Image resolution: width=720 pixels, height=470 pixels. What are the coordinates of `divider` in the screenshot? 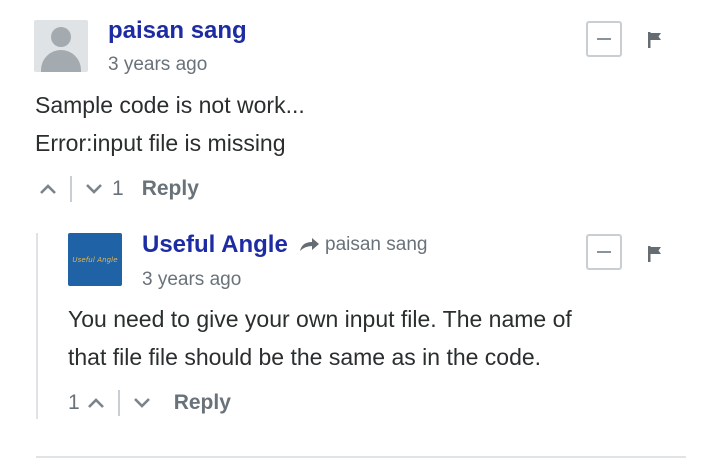 It's located at (361, 457).